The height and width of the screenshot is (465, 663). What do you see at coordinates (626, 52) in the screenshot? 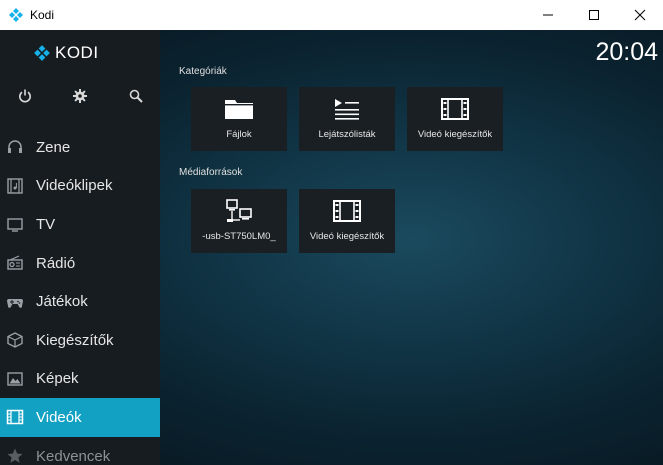
I see `clock: 20:04` at bounding box center [626, 52].